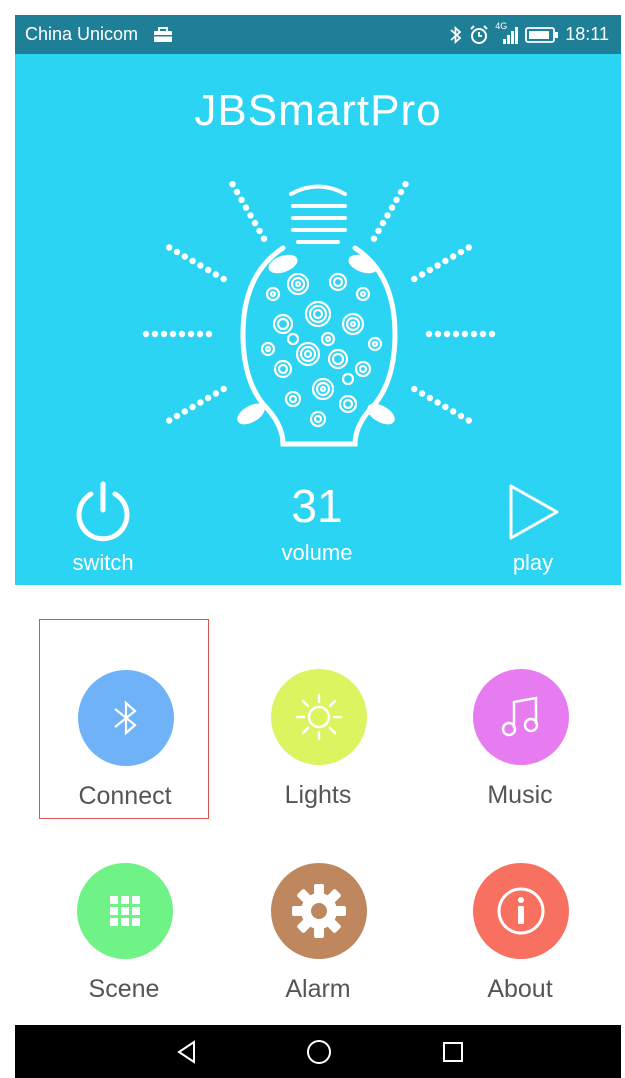  I want to click on play-control: play, so click(533, 528).